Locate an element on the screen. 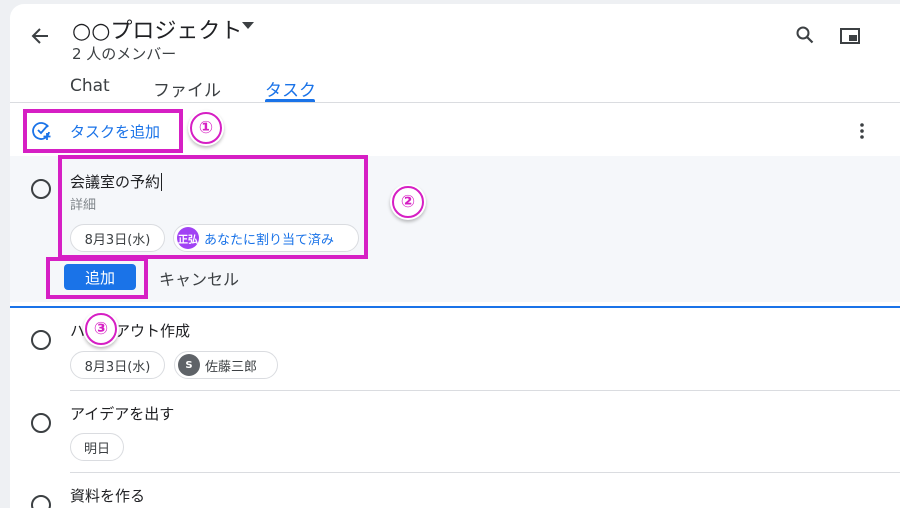  dropdown-caret-icon is located at coordinates (248, 26).